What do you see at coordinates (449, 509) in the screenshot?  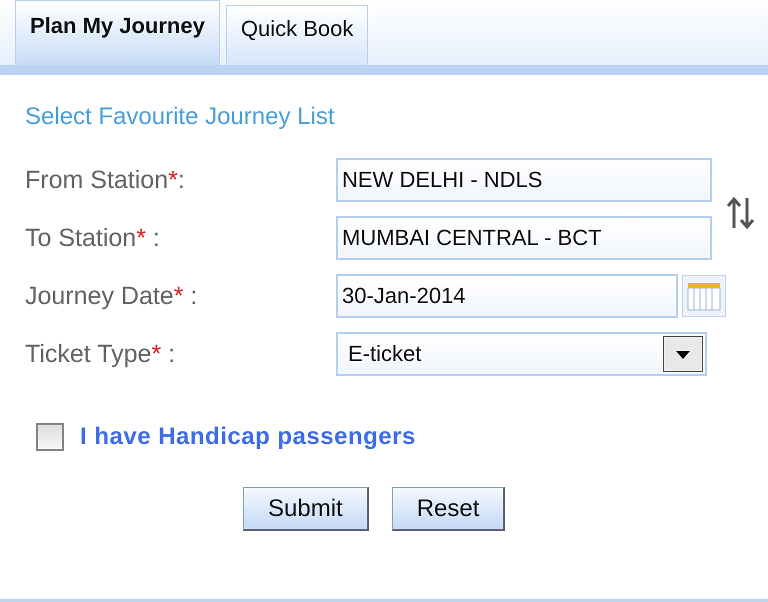 I see `reset-button: Reset` at bounding box center [449, 509].